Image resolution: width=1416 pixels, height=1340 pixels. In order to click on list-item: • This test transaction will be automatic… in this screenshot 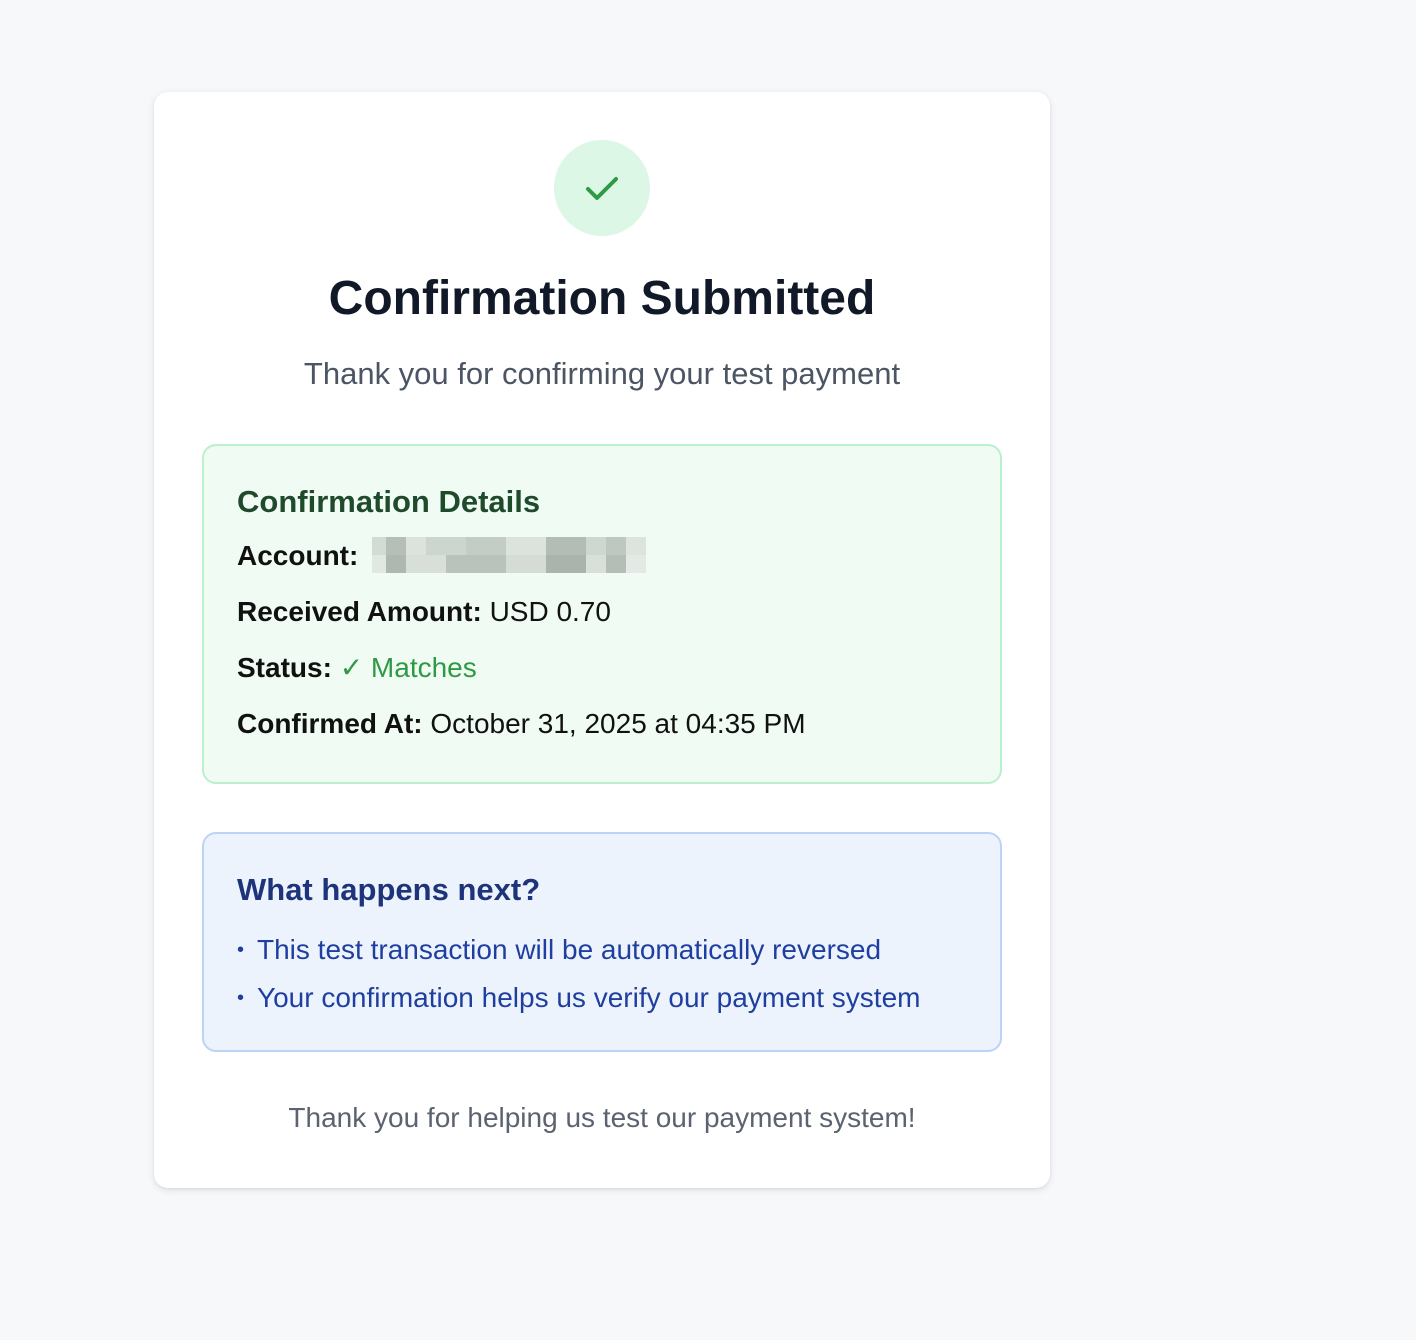, I will do `click(559, 950)`.